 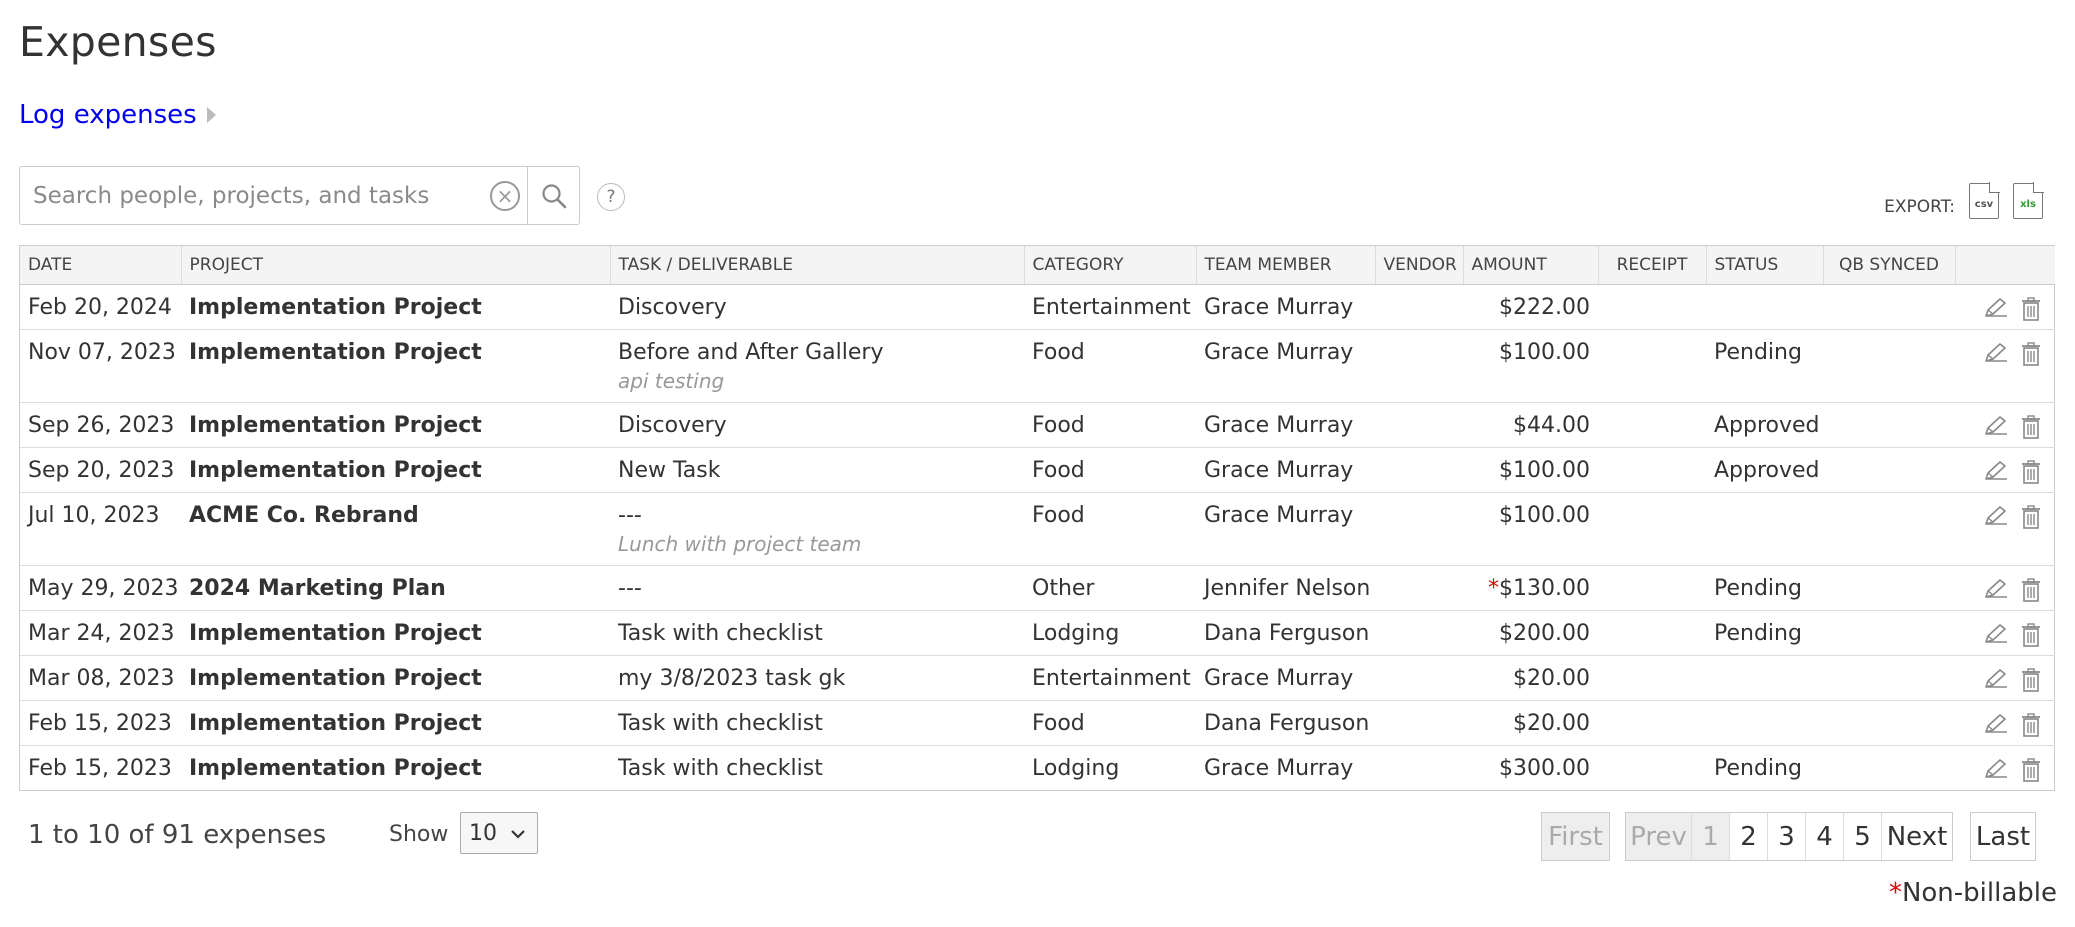 What do you see at coordinates (1659, 836) in the screenshot?
I see `prev-page-button: Prev` at bounding box center [1659, 836].